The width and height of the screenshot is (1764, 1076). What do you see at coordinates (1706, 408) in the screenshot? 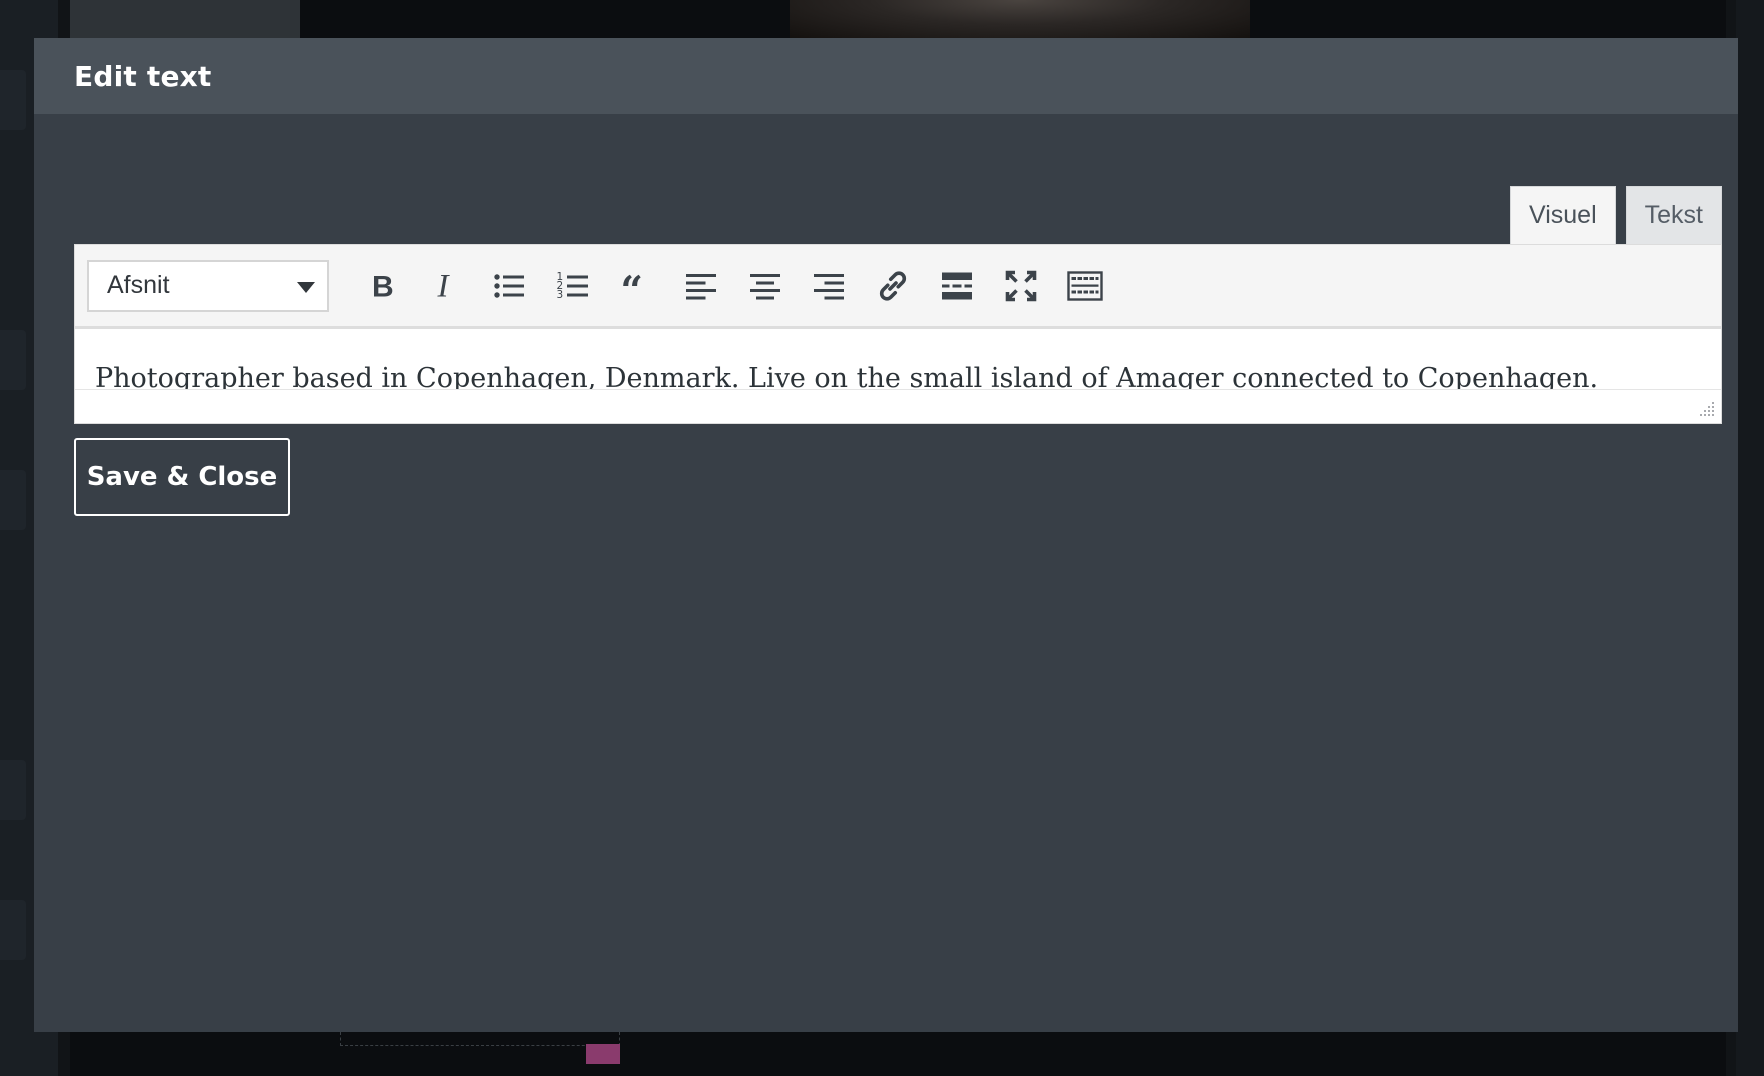
I see `resize-handle-icon` at bounding box center [1706, 408].